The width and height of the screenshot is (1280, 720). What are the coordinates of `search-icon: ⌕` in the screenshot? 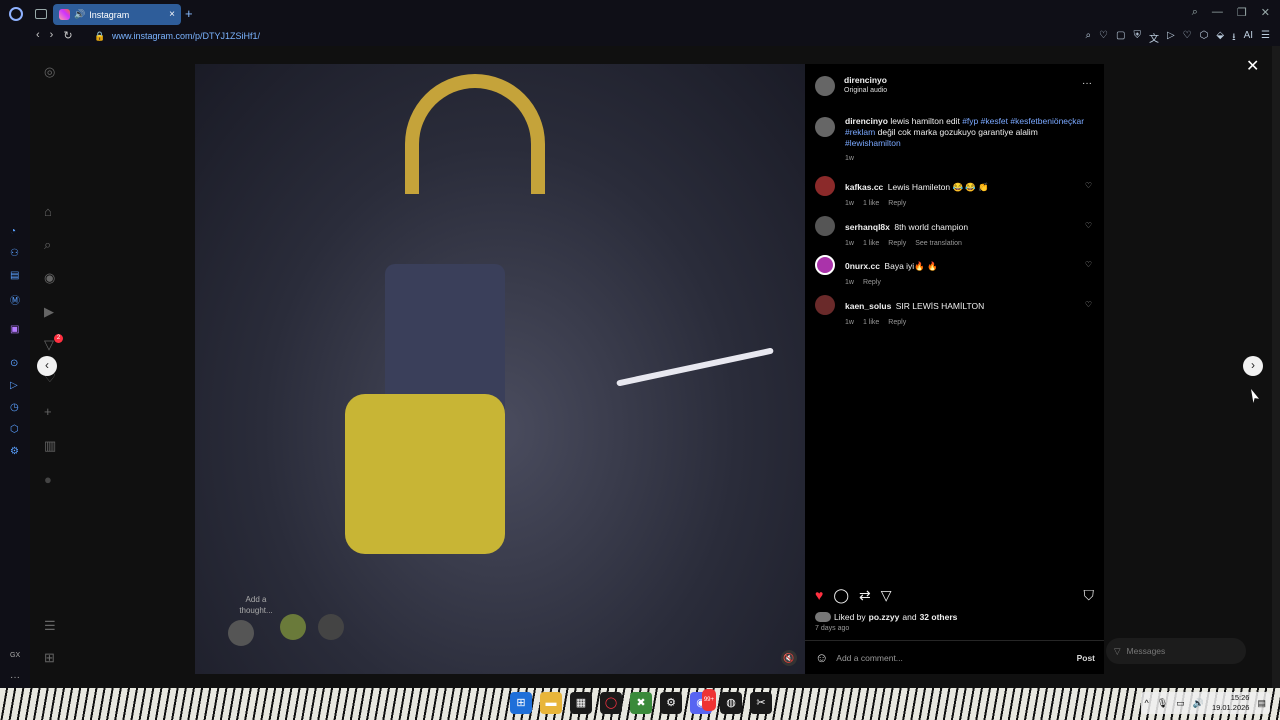 It's located at (47, 245).